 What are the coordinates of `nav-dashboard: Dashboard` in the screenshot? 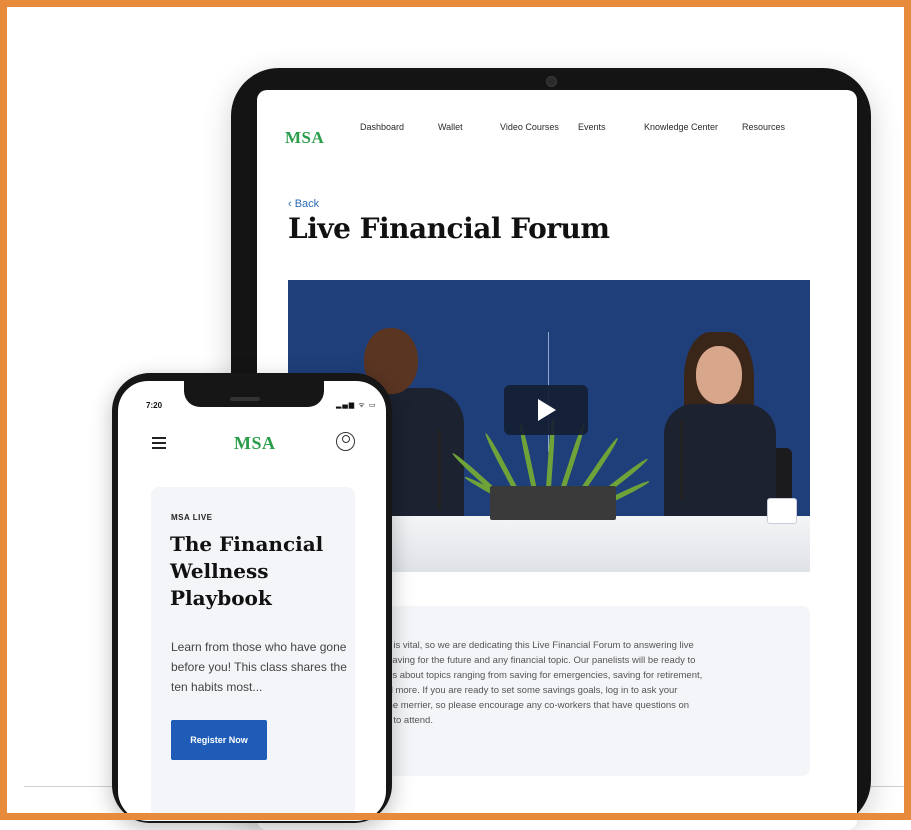 It's located at (382, 127).